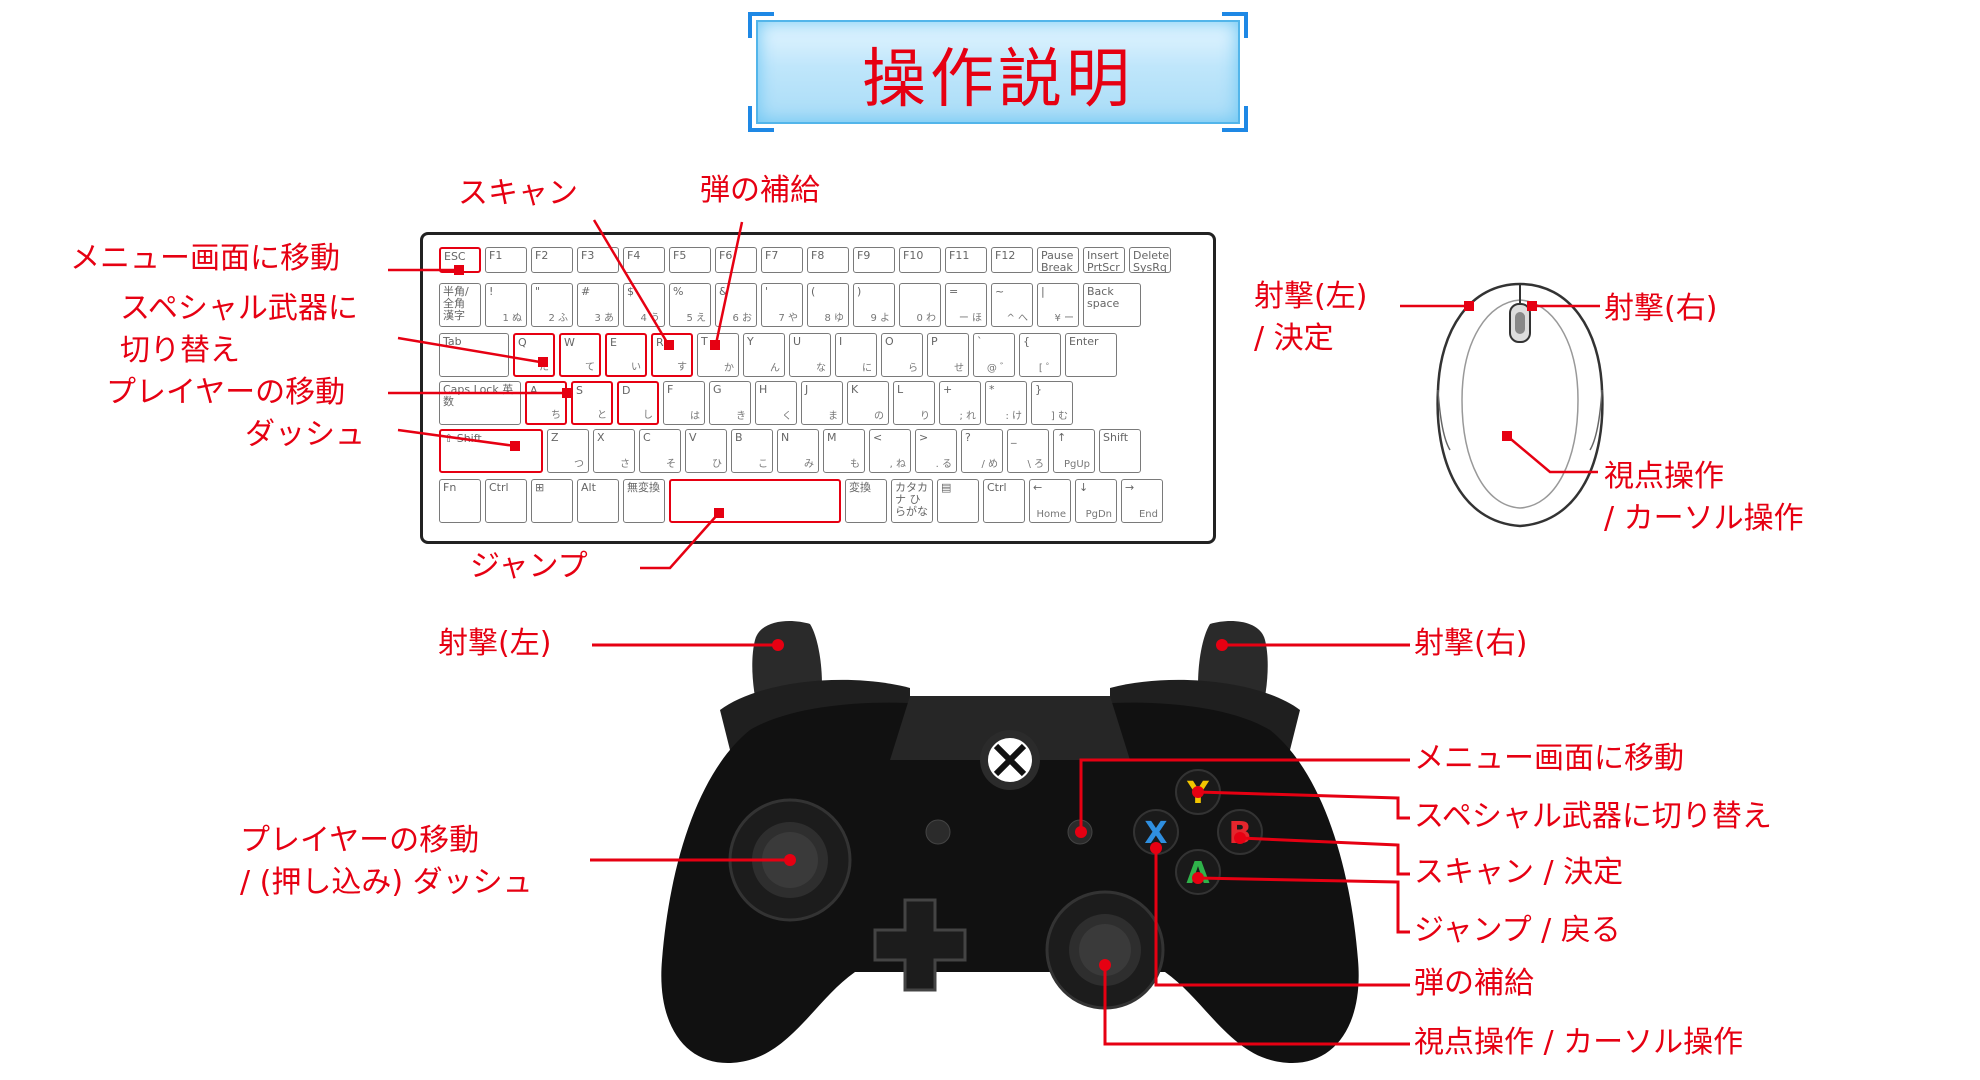 This screenshot has width=1980, height=1080. I want to click on dot-lstick, so click(790, 860).